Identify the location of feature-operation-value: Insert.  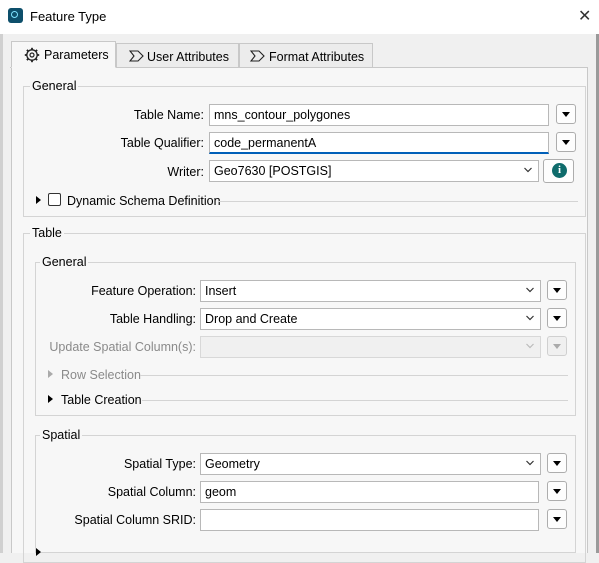
(221, 291).